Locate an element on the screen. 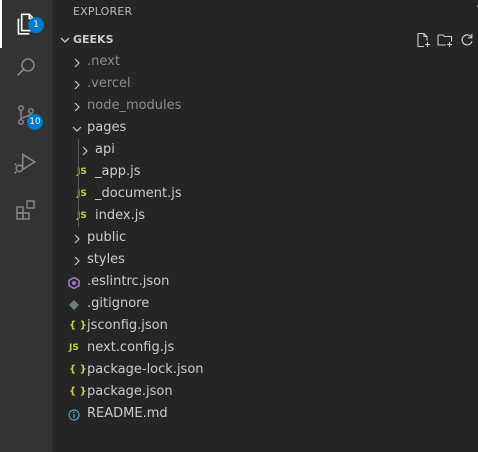  search-icon is located at coordinates (25, 67).